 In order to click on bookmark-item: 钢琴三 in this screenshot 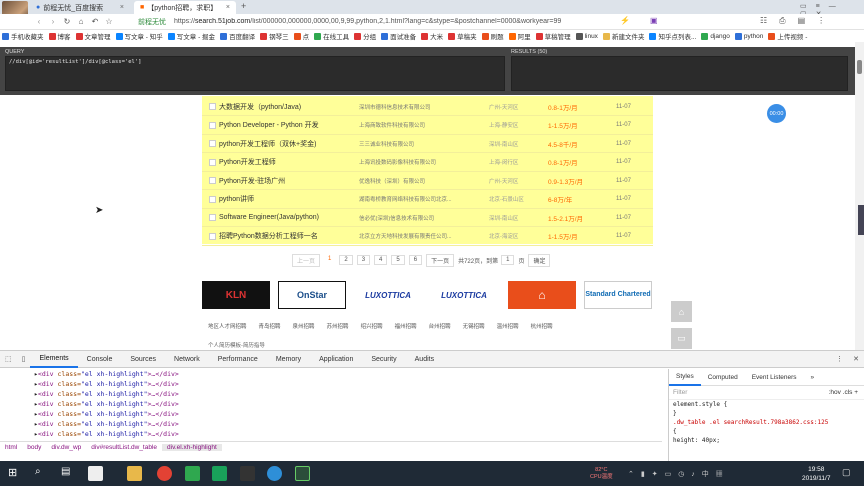, I will do `click(274, 36)`.